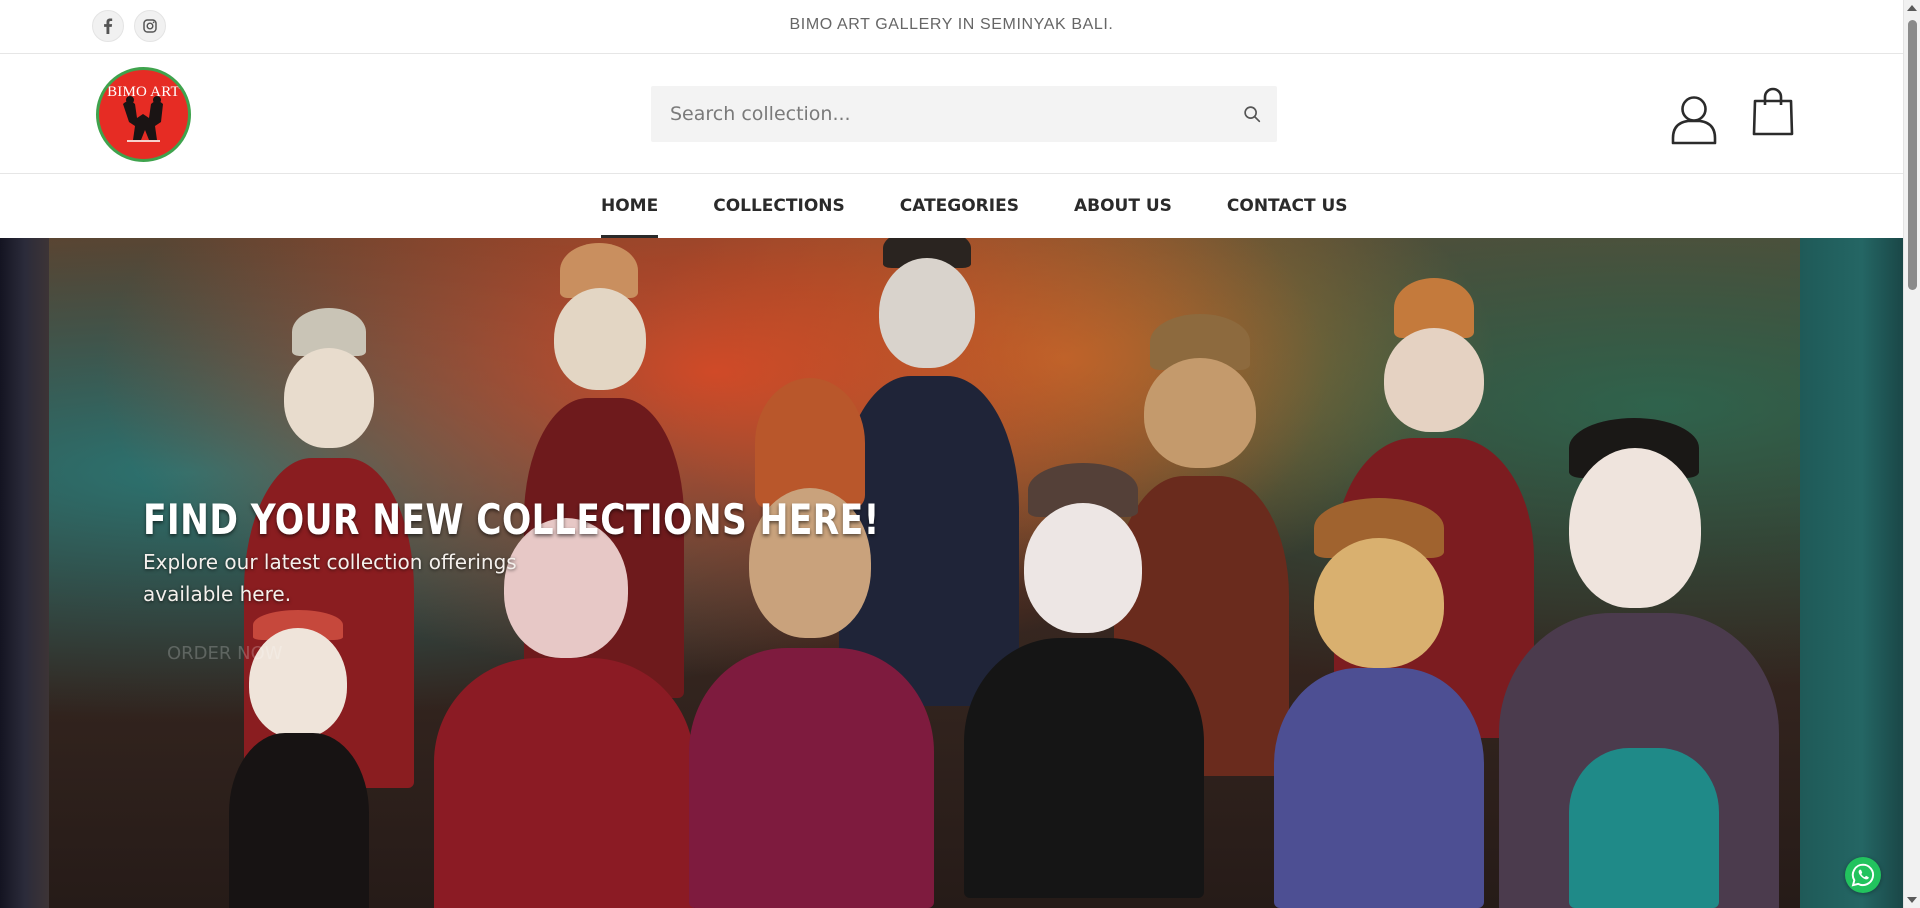 This screenshot has width=1920, height=908. I want to click on hero-next-slide-peek, so click(1851, 573).